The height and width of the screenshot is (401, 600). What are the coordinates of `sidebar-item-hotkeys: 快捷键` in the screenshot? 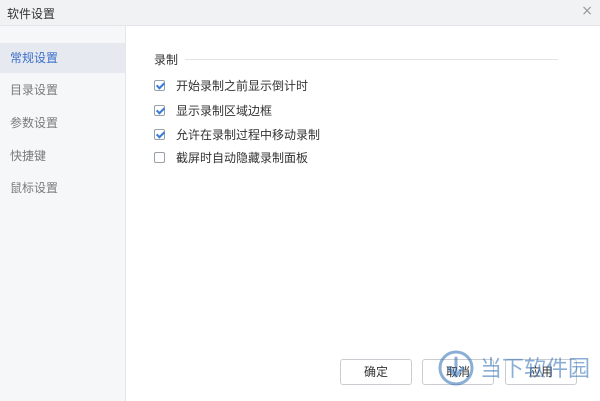 It's located at (62, 156).